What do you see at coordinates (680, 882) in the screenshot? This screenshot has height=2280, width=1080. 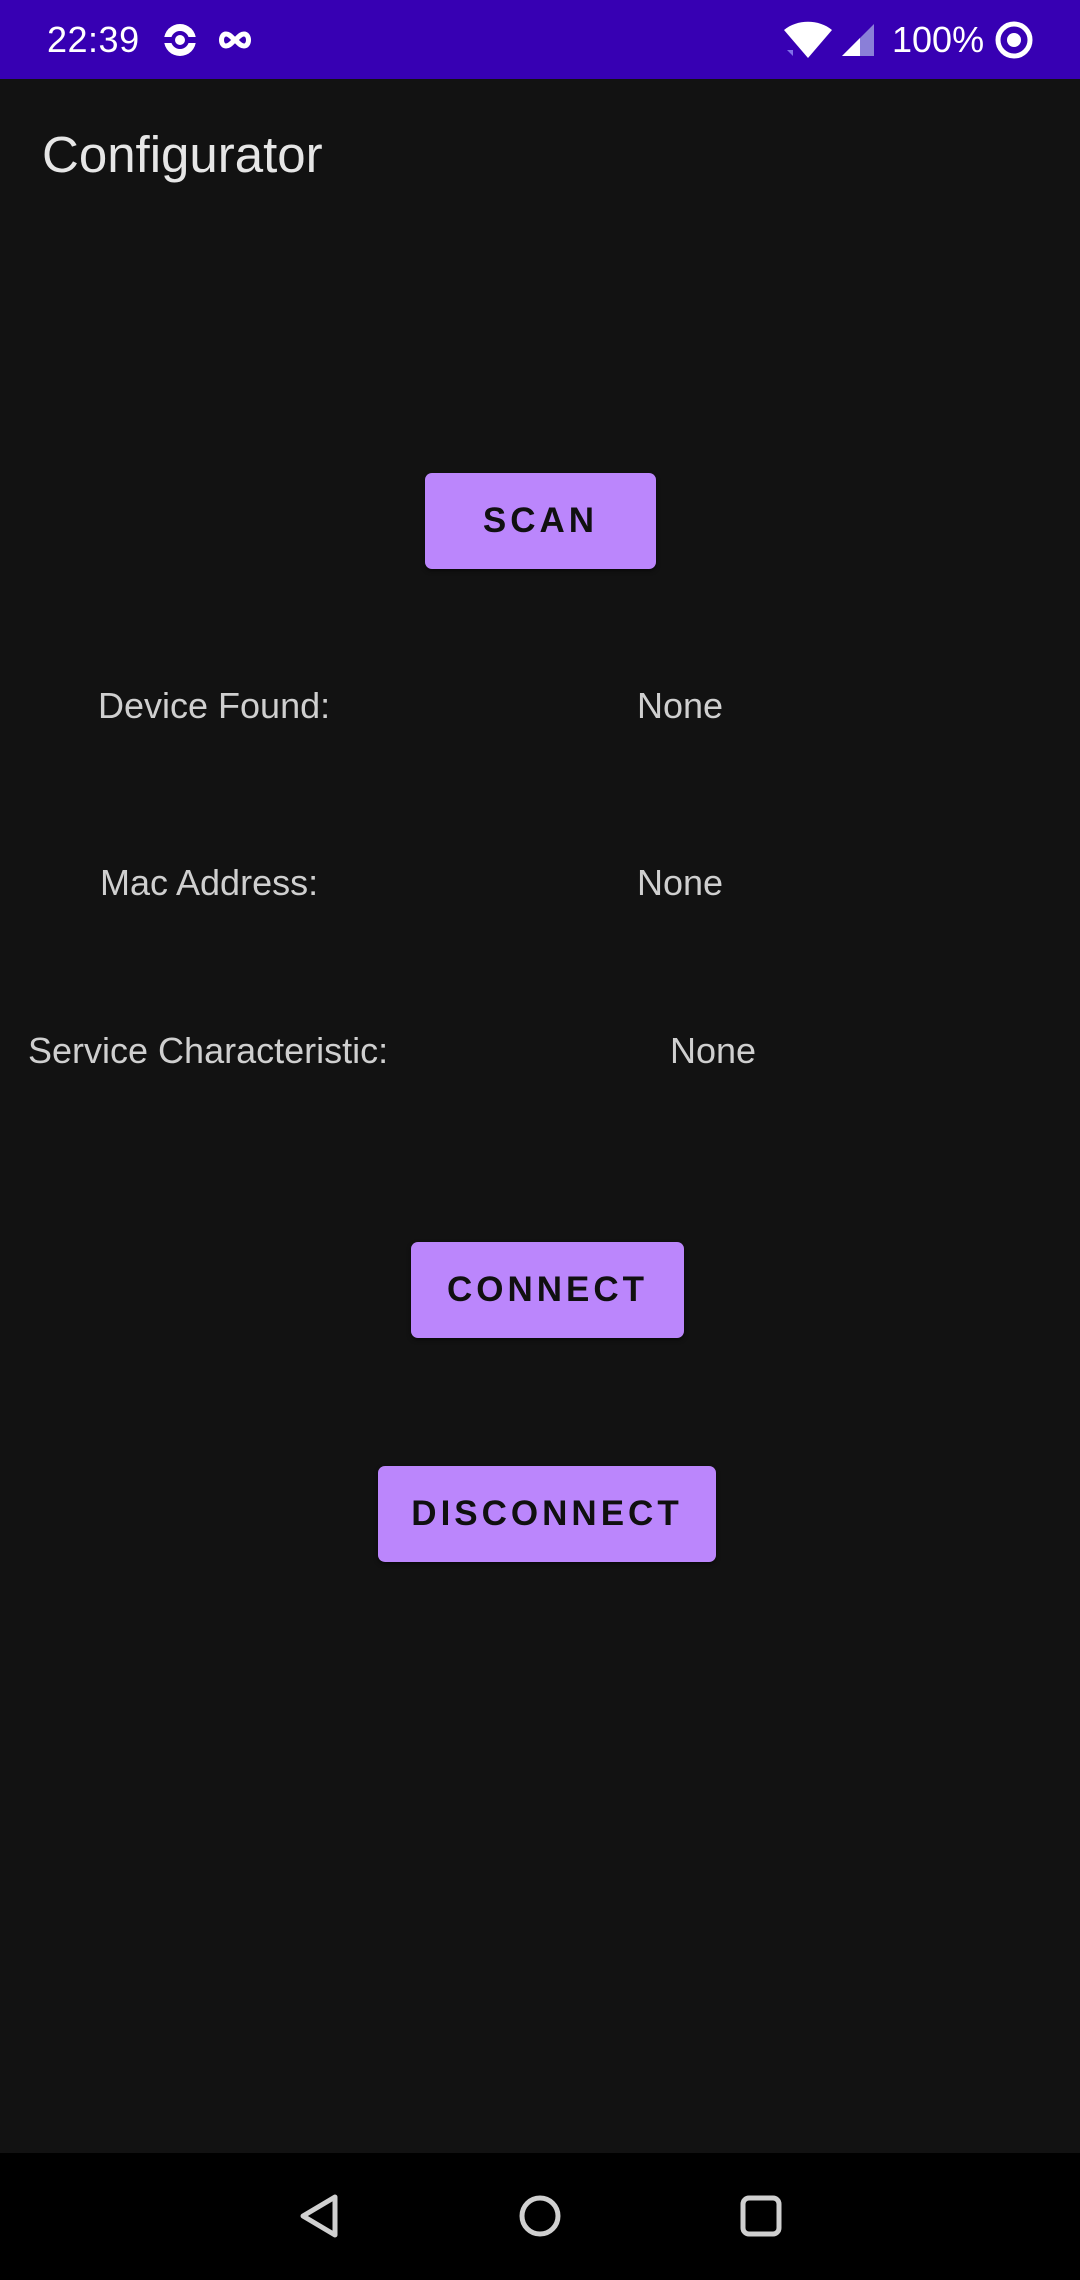 I see `mac-address-value: None` at bounding box center [680, 882].